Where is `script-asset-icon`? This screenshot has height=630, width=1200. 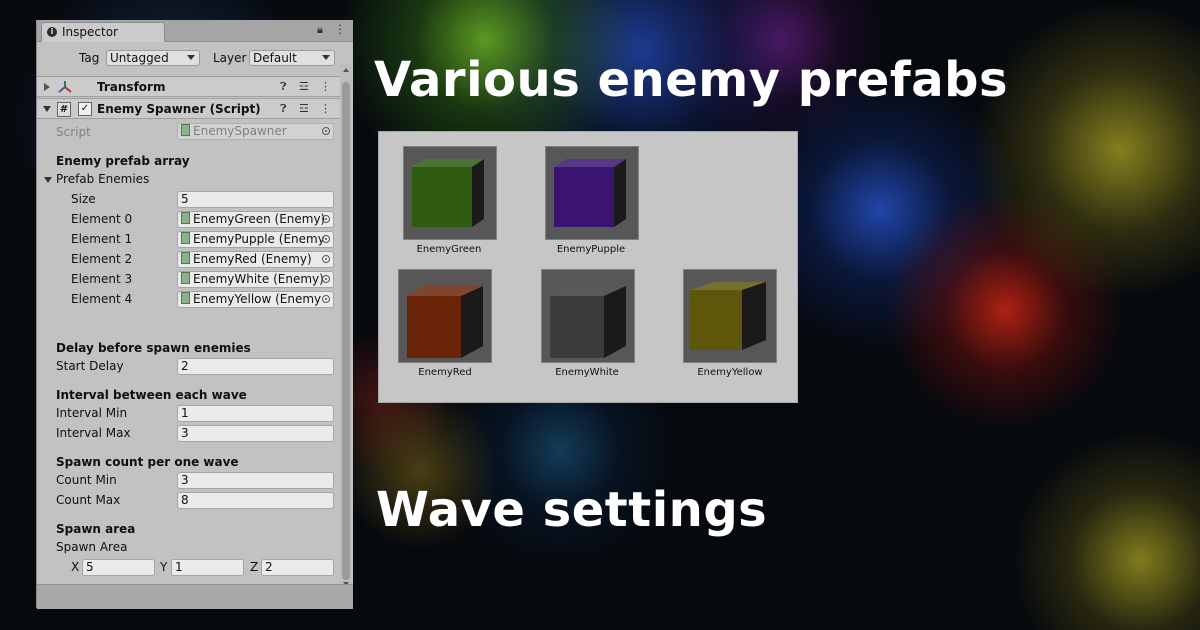 script-asset-icon is located at coordinates (185, 130).